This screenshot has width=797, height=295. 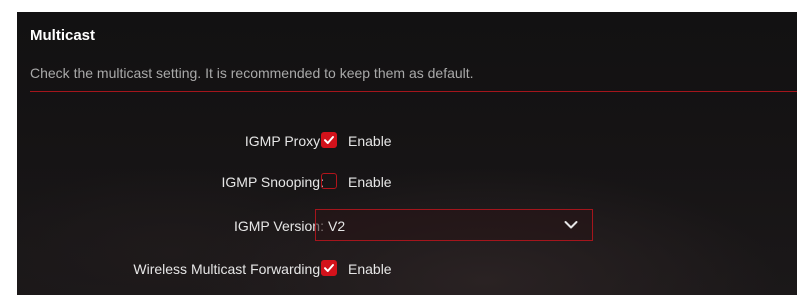 What do you see at coordinates (284, 141) in the screenshot?
I see `igmp-proxy-label: IGMP Proxy:` at bounding box center [284, 141].